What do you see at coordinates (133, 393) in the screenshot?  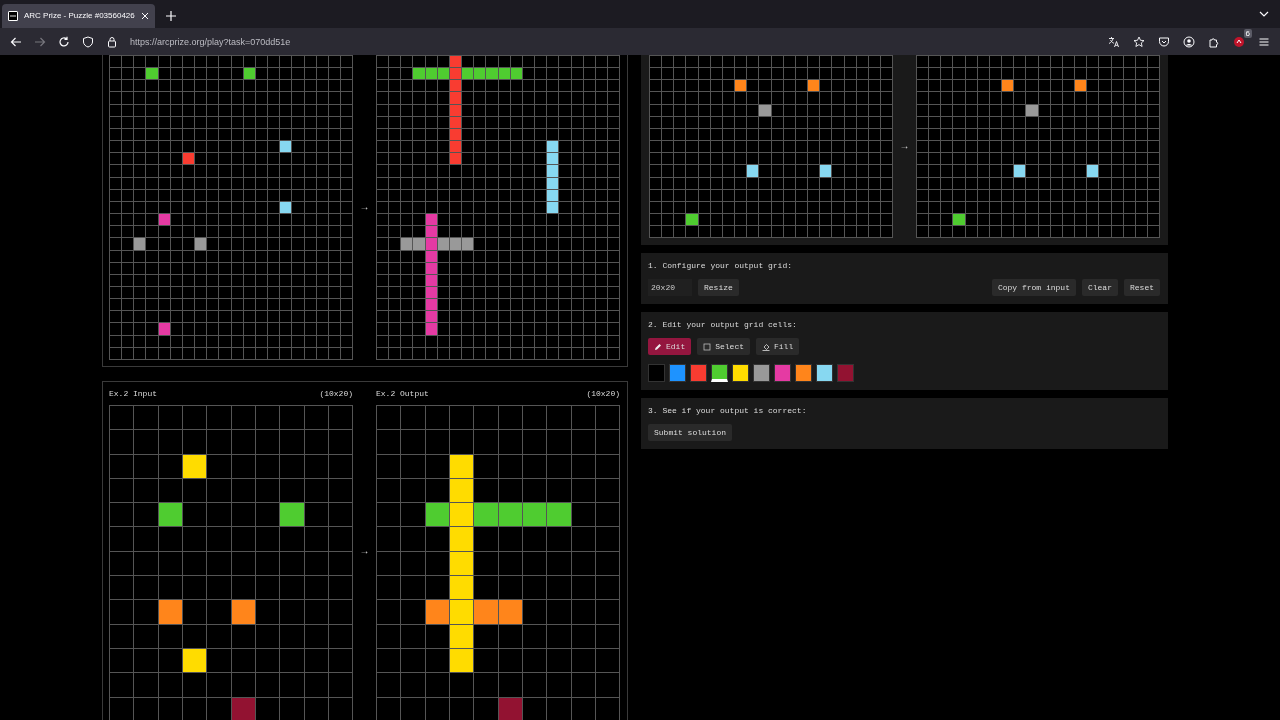 I see `grid-label: Ex.2 Input` at bounding box center [133, 393].